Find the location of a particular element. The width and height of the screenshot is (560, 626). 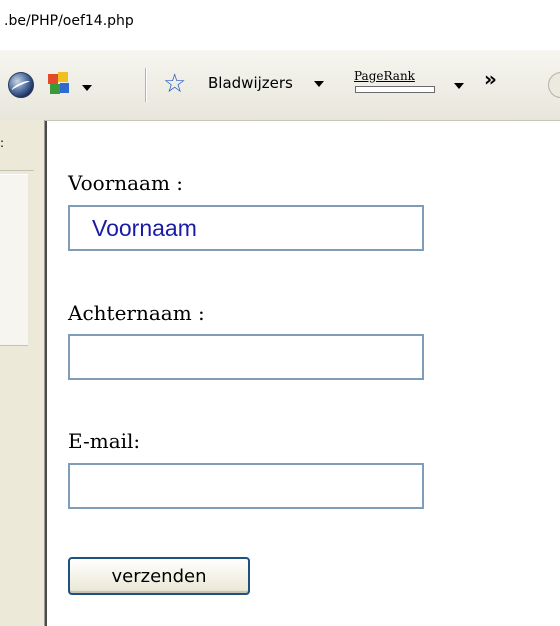

achternaam-input is located at coordinates (246, 357).